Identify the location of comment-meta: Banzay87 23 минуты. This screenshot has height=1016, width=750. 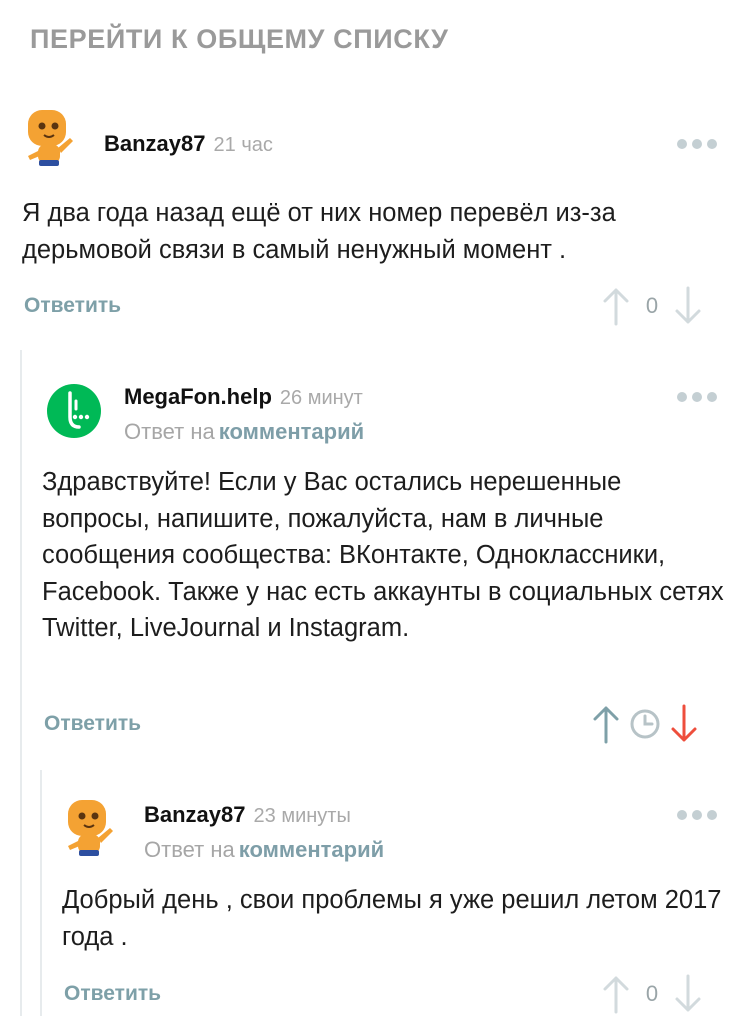
(247, 815).